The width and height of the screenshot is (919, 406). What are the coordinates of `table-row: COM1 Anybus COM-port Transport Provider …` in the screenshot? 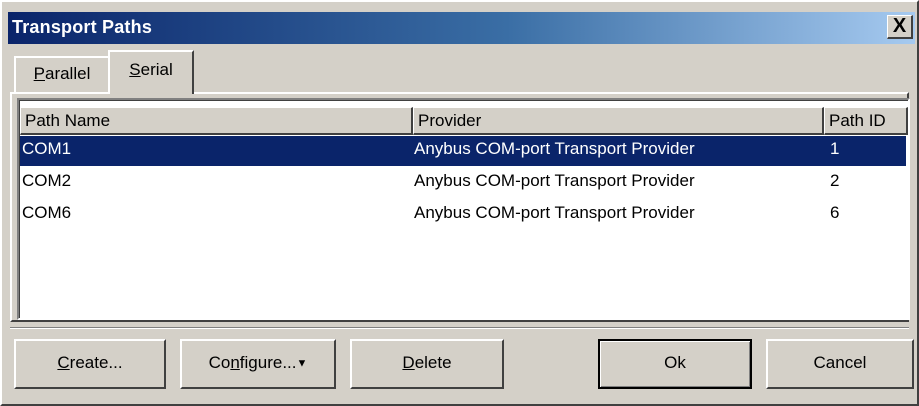 It's located at (463, 151).